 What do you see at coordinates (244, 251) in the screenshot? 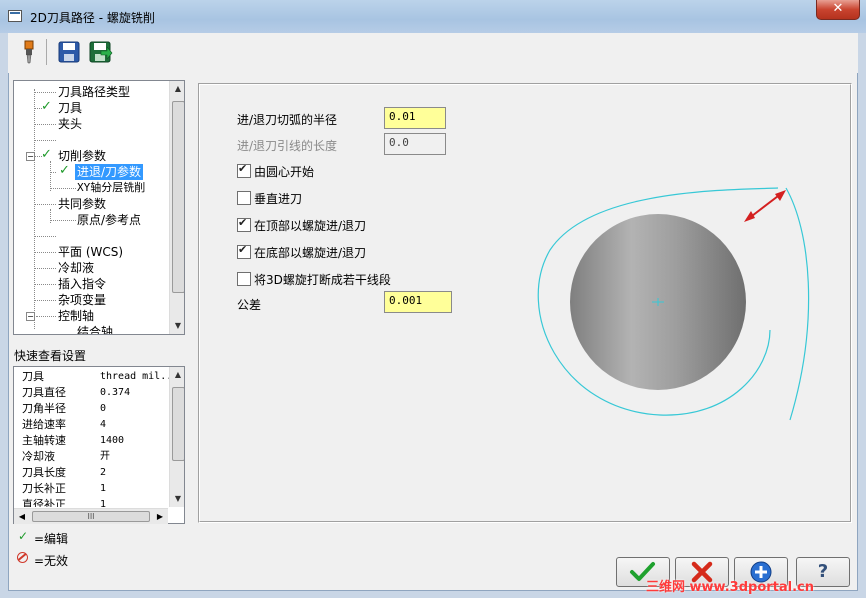
I see `bottom-helix-checkbox` at bounding box center [244, 251].